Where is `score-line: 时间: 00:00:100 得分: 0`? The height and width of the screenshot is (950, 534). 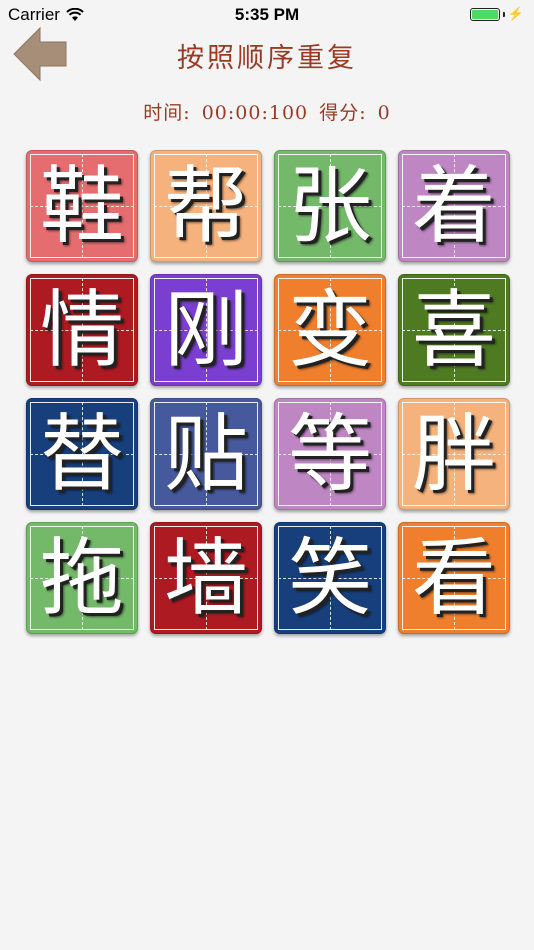
score-line: 时间: 00:00:100 得分: 0 is located at coordinates (267, 111).